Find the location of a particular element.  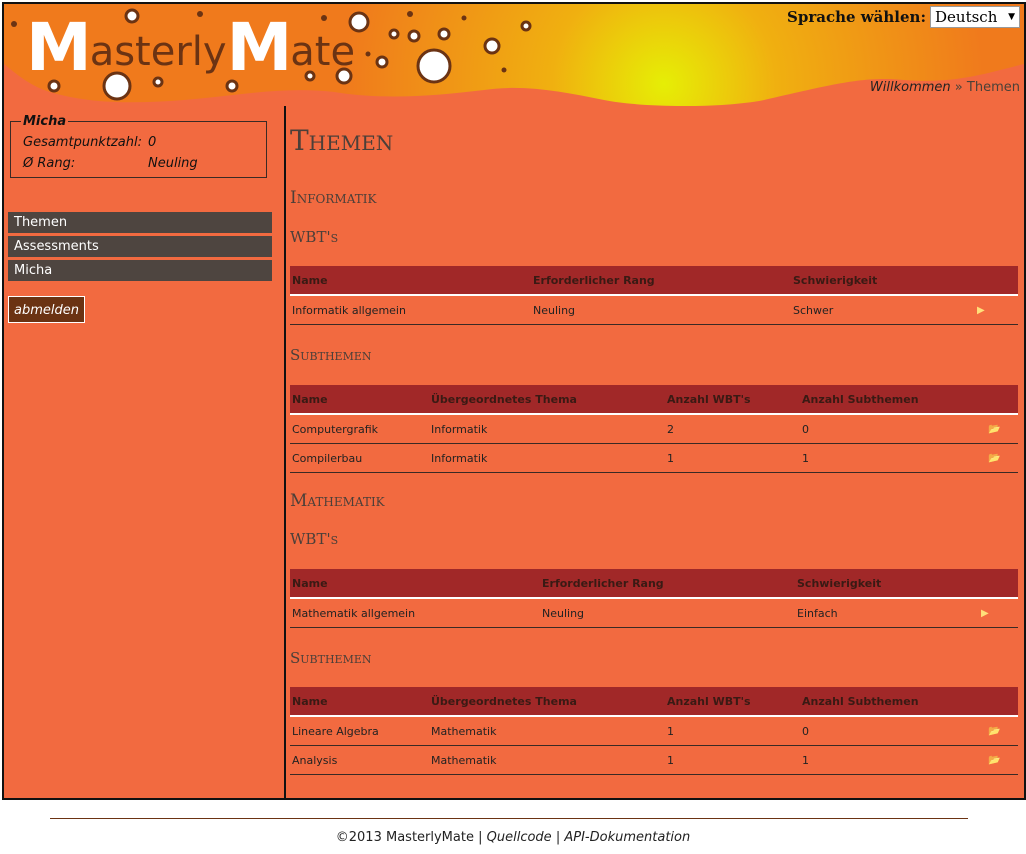

table-row: Mathematik allgemein Neuling Einfach ▶ is located at coordinates (654, 613).